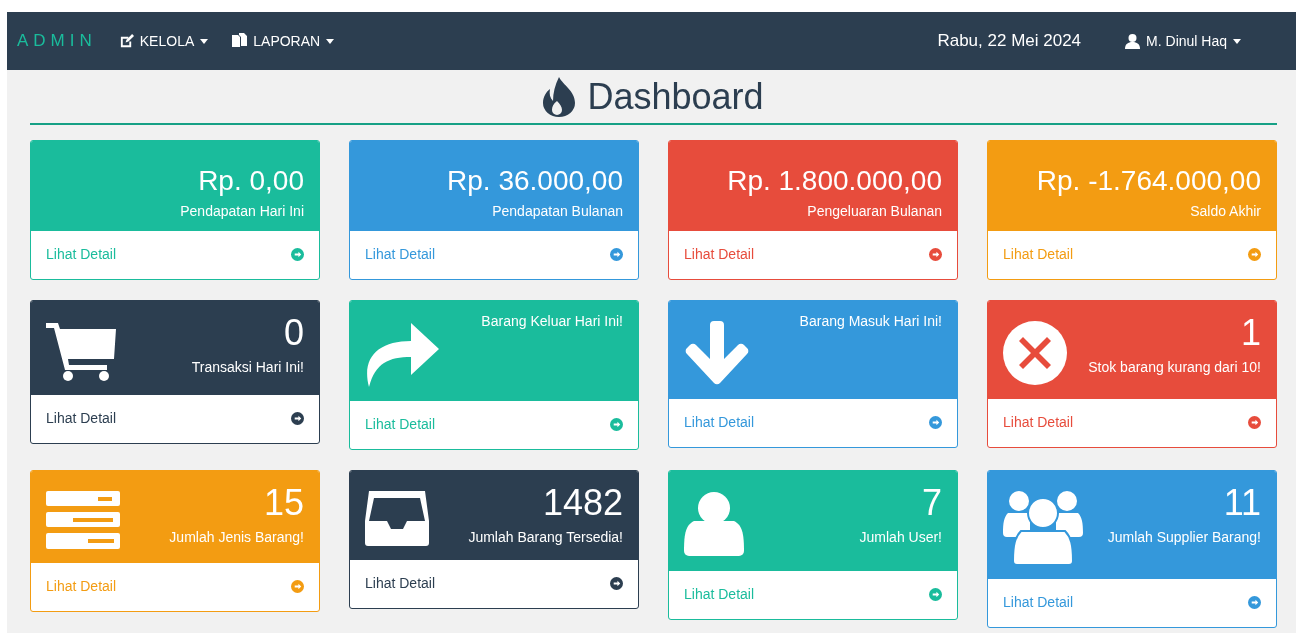  Describe the element at coordinates (1250, 333) in the screenshot. I see `stat-value: 1` at that location.